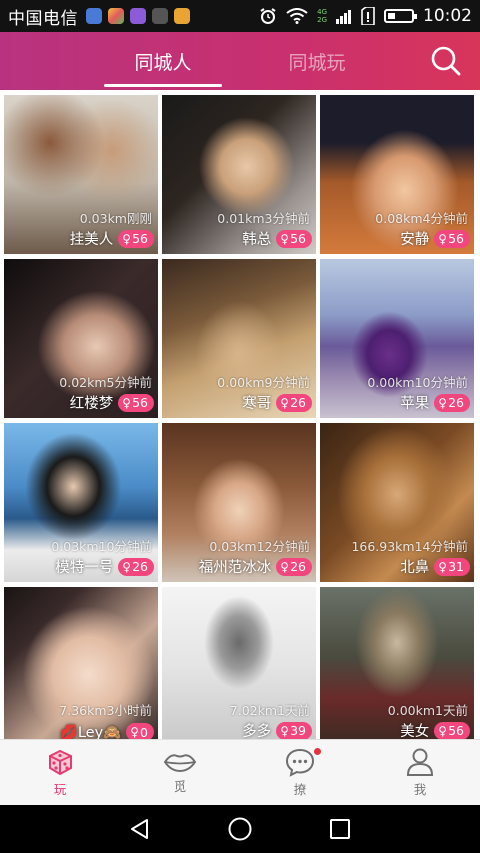  Describe the element at coordinates (182, 16) in the screenshot. I see `emoji-app-icon` at that location.